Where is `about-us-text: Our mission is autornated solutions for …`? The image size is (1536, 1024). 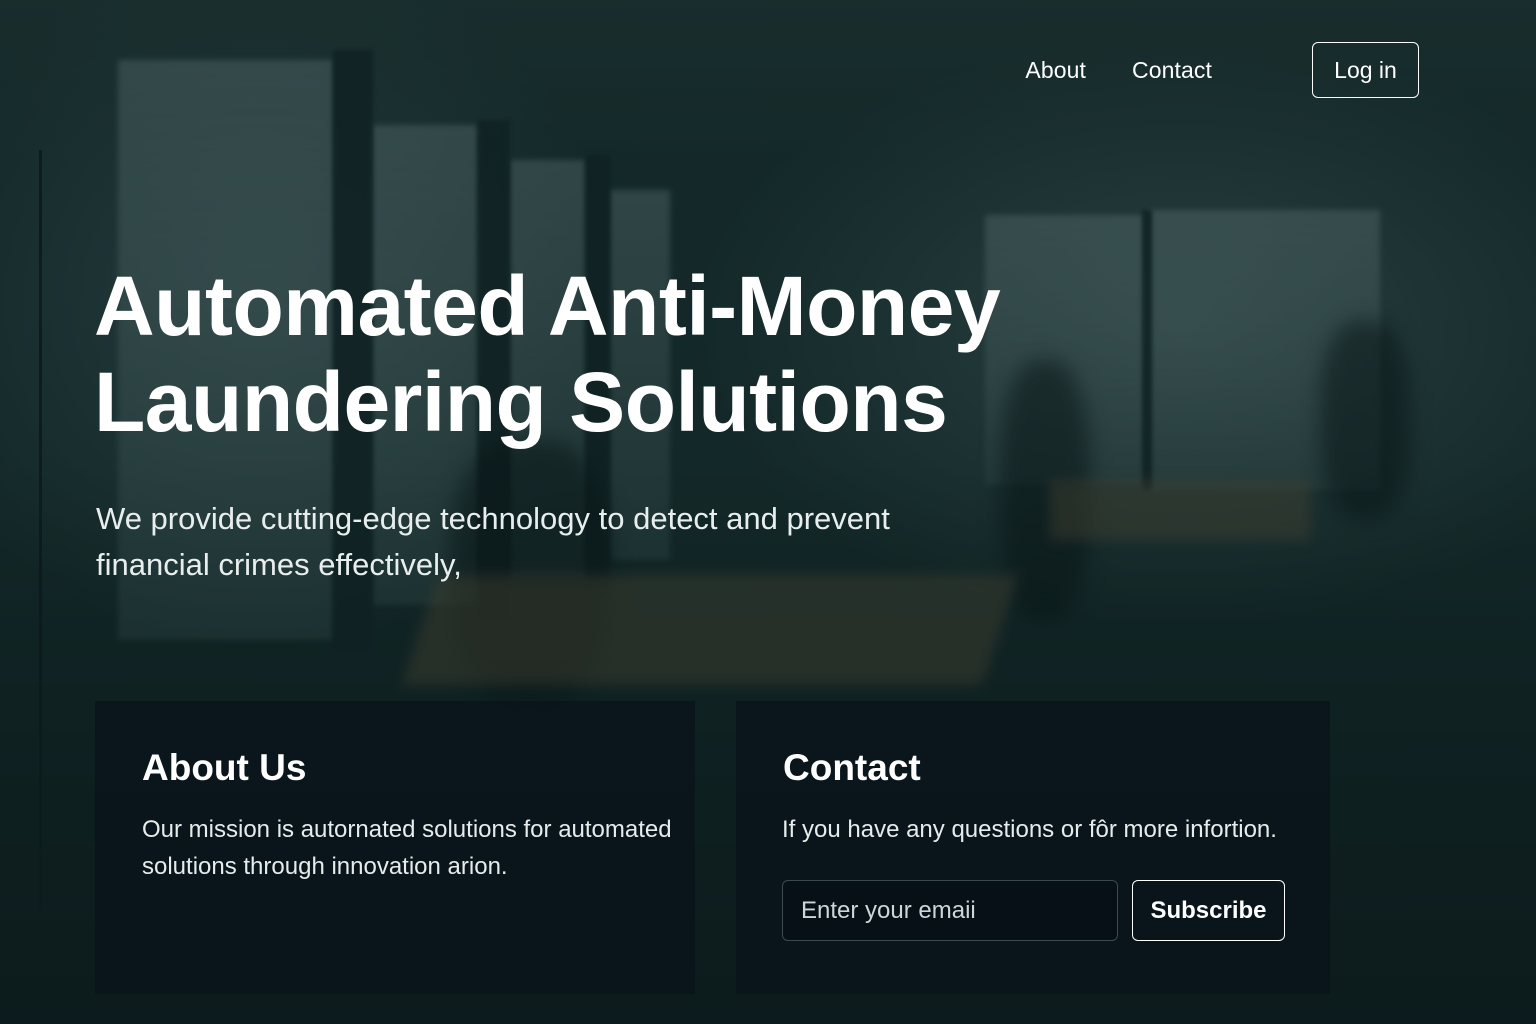
about-us-text: Our mission is autornated solutions for … is located at coordinates (407, 848).